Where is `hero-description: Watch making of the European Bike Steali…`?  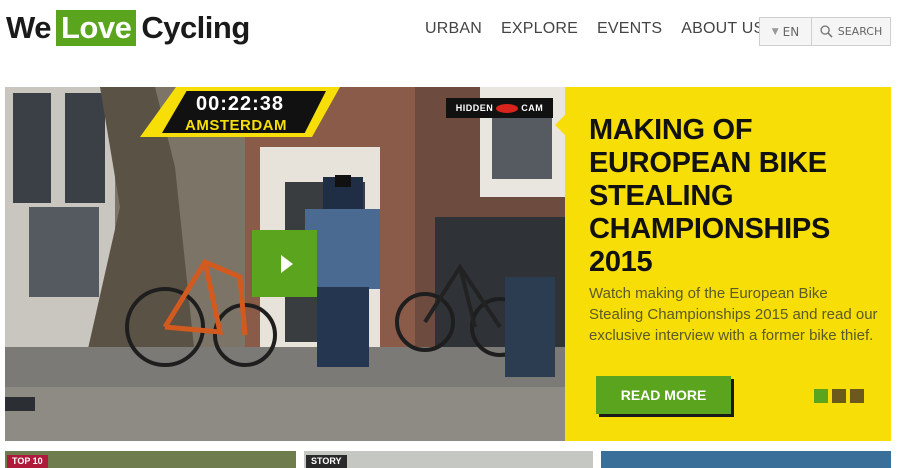 hero-description: Watch making of the European Bike Steali… is located at coordinates (733, 314).